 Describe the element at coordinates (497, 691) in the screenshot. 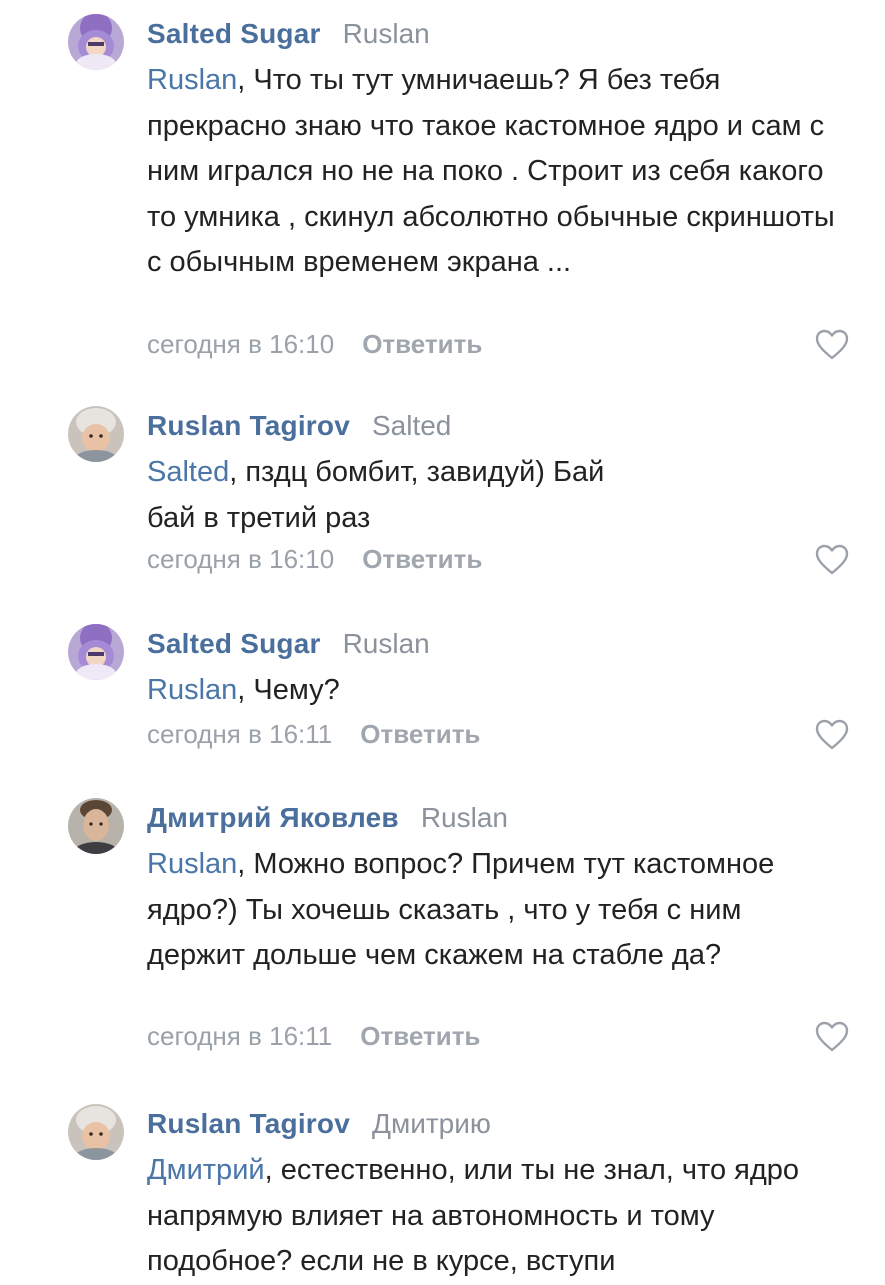

I see `comment-text: Ruslan, Чему?` at that location.